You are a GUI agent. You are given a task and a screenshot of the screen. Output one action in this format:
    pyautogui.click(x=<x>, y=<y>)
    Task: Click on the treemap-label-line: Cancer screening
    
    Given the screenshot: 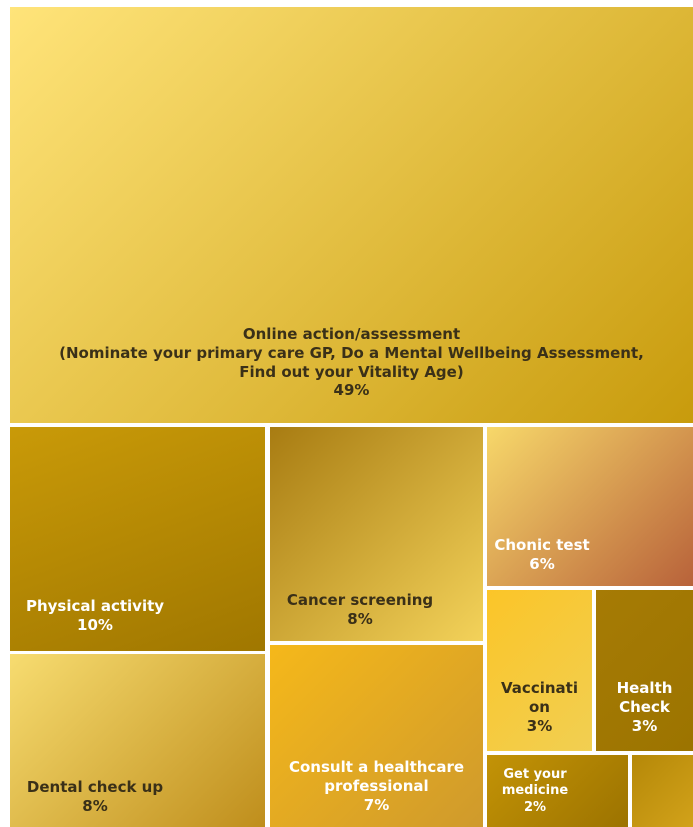 What is the action you would take?
    pyautogui.click(x=360, y=600)
    